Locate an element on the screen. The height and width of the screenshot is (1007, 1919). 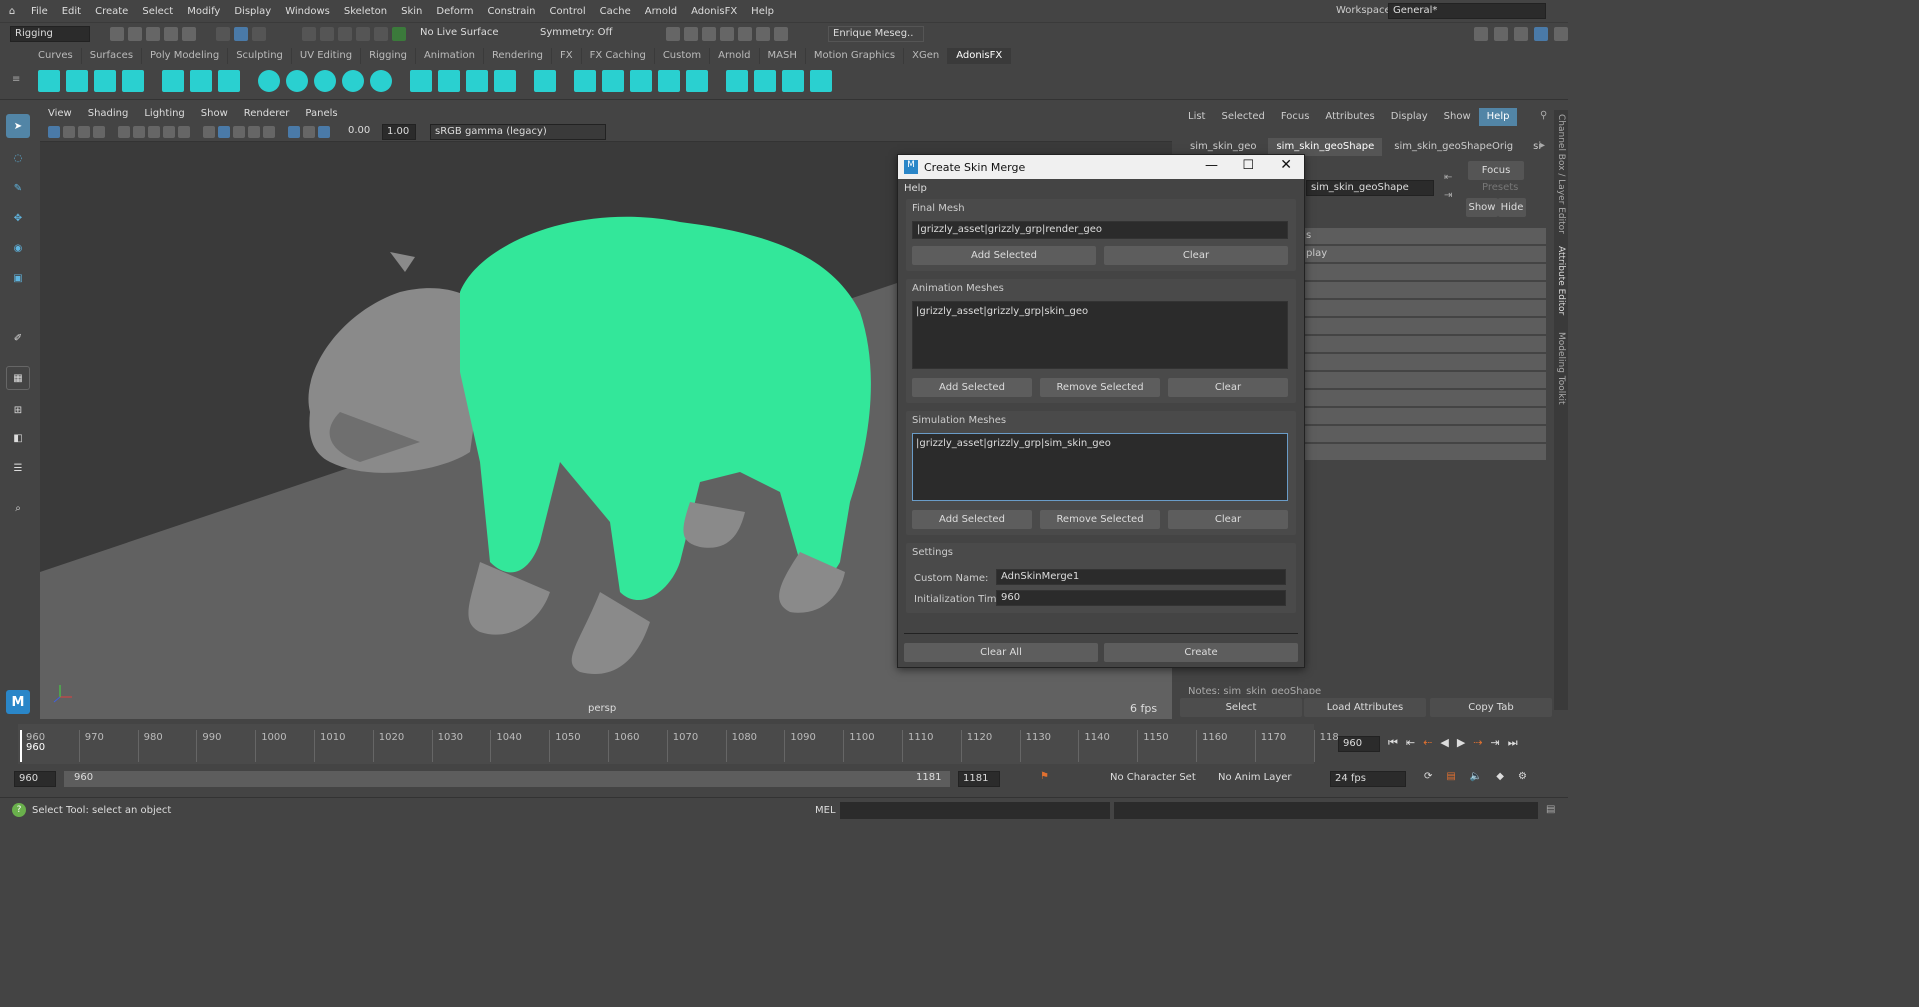
animation-remove-selected-button: Remove Selected is located at coordinates (1100, 387).